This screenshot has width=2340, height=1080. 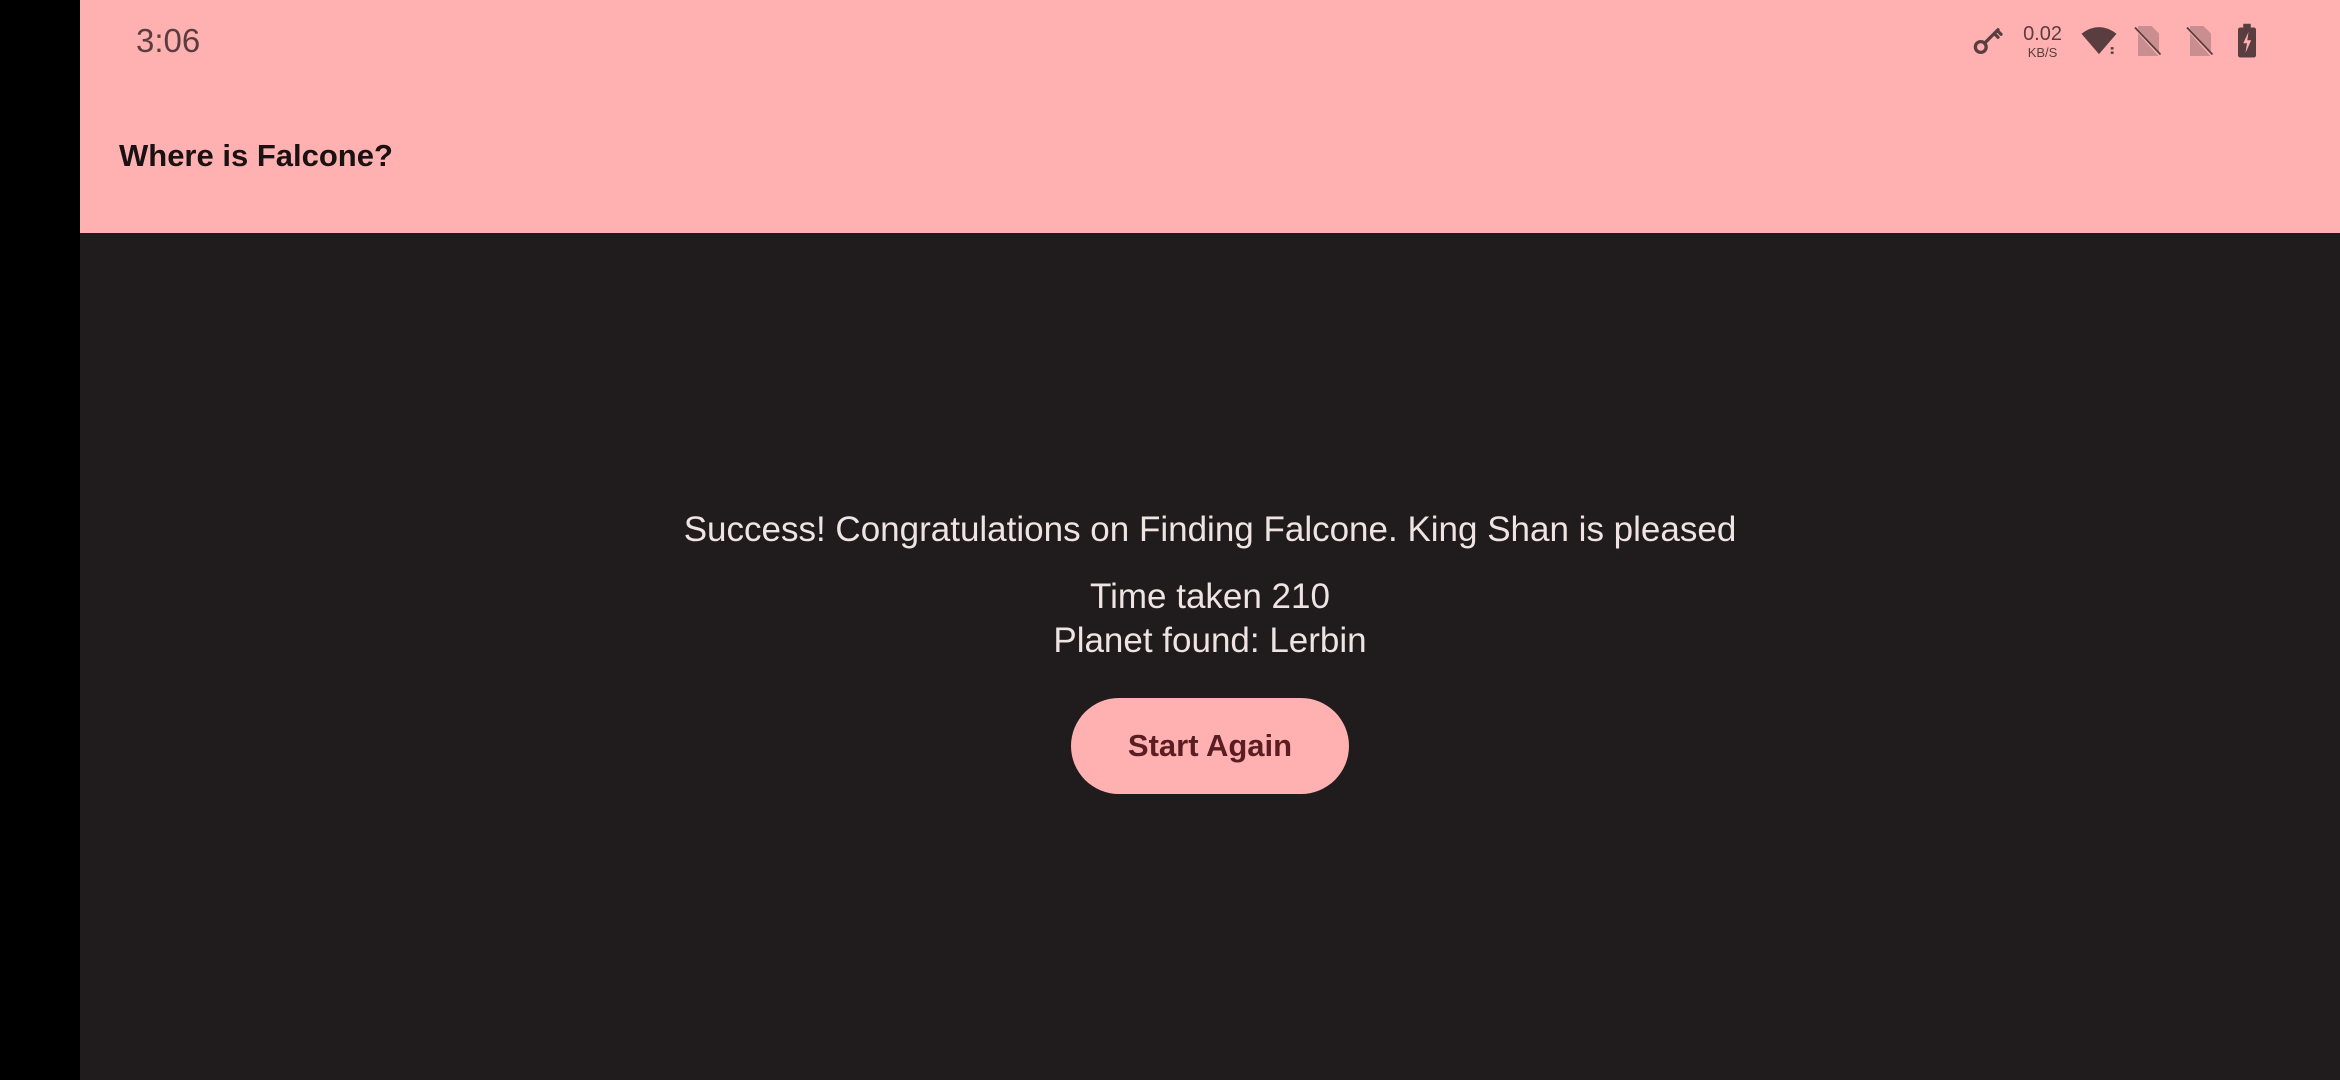 What do you see at coordinates (168, 40) in the screenshot?
I see `status-time: 3:06` at bounding box center [168, 40].